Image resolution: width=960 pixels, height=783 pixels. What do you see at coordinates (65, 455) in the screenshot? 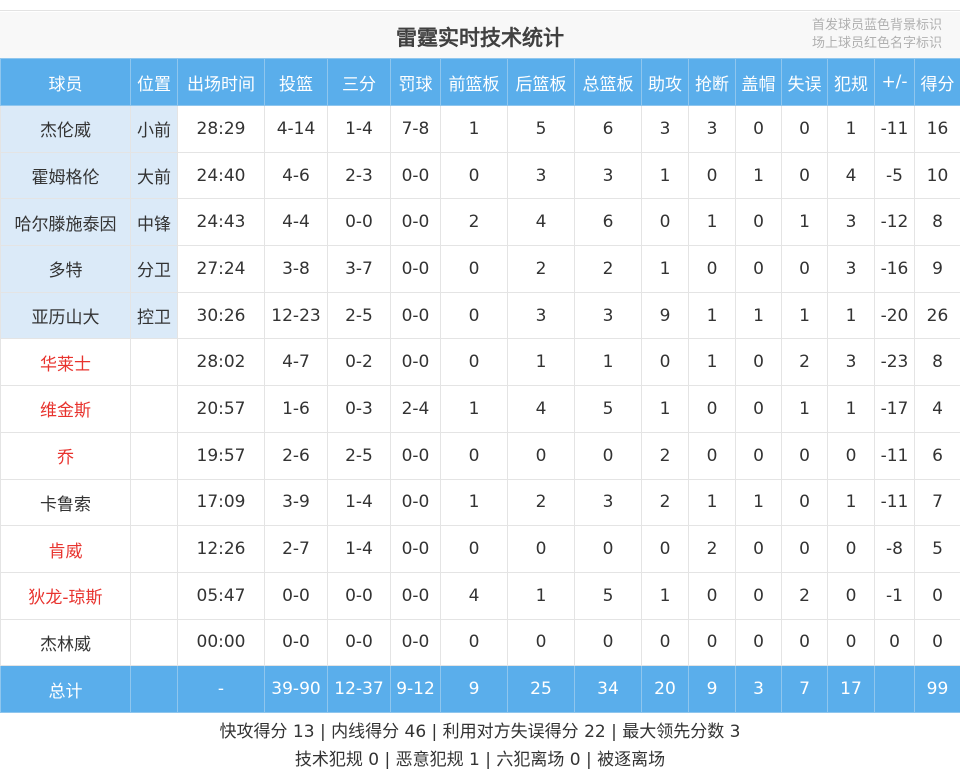
I see `player-name: 乔` at bounding box center [65, 455].